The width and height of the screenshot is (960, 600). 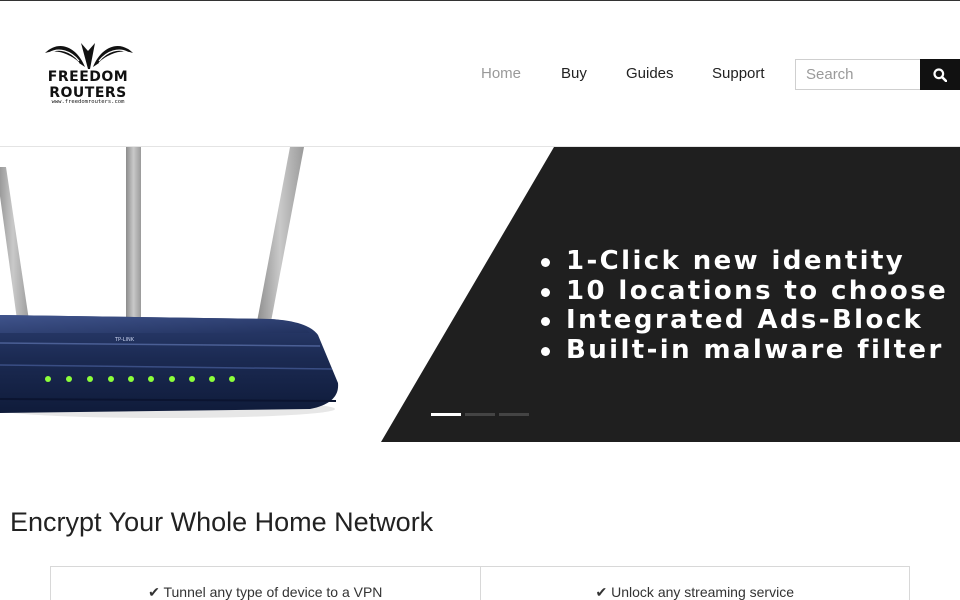 I want to click on search-button, so click(x=940, y=74).